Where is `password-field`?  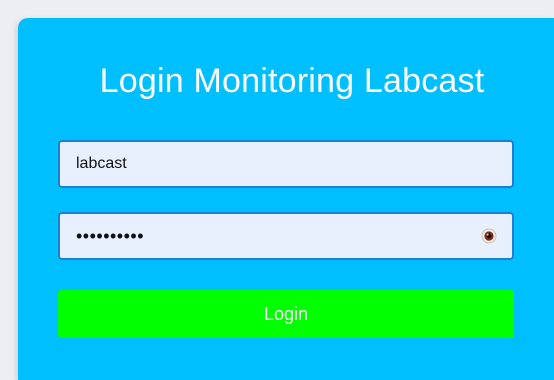 password-field is located at coordinates (286, 236).